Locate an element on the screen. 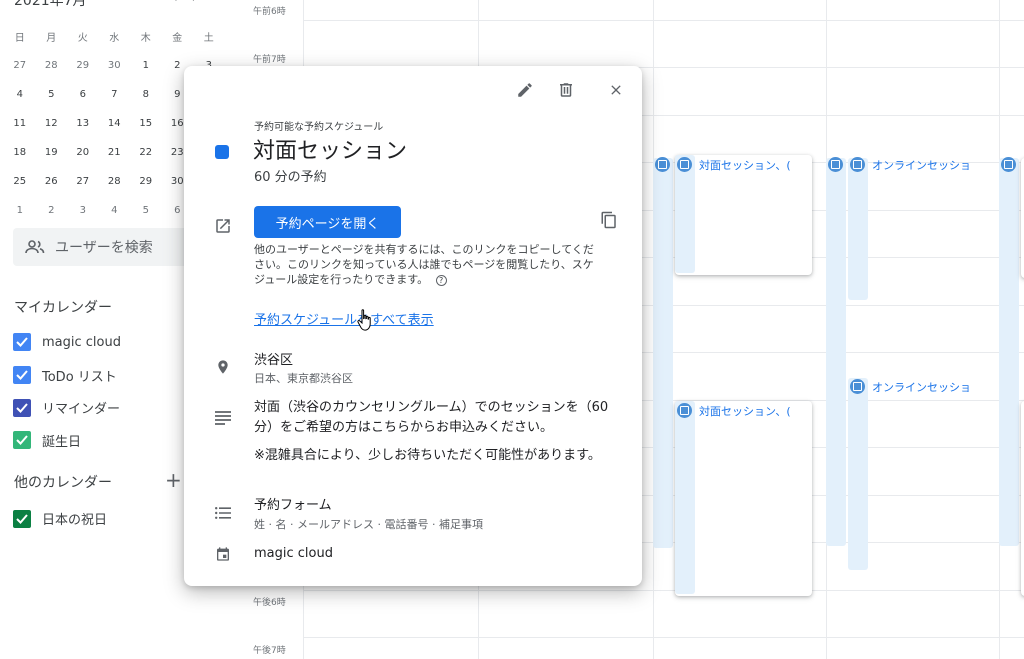  weekday-label: 火 is located at coordinates (82, 38).